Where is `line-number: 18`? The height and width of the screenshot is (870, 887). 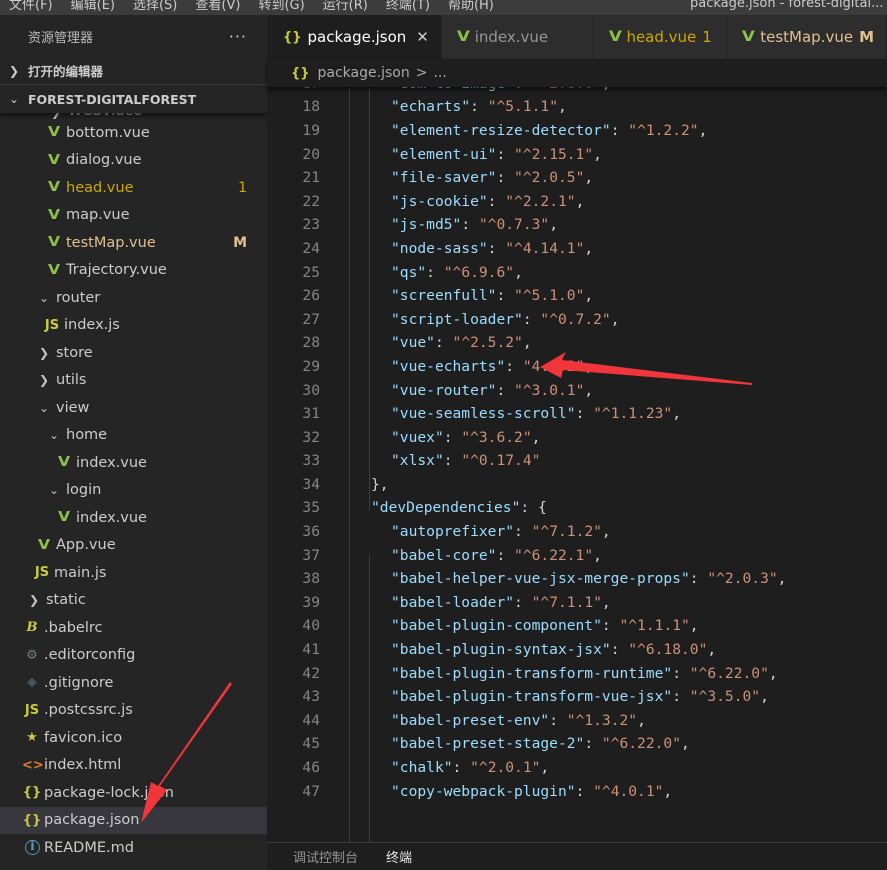 line-number: 18 is located at coordinates (311, 107).